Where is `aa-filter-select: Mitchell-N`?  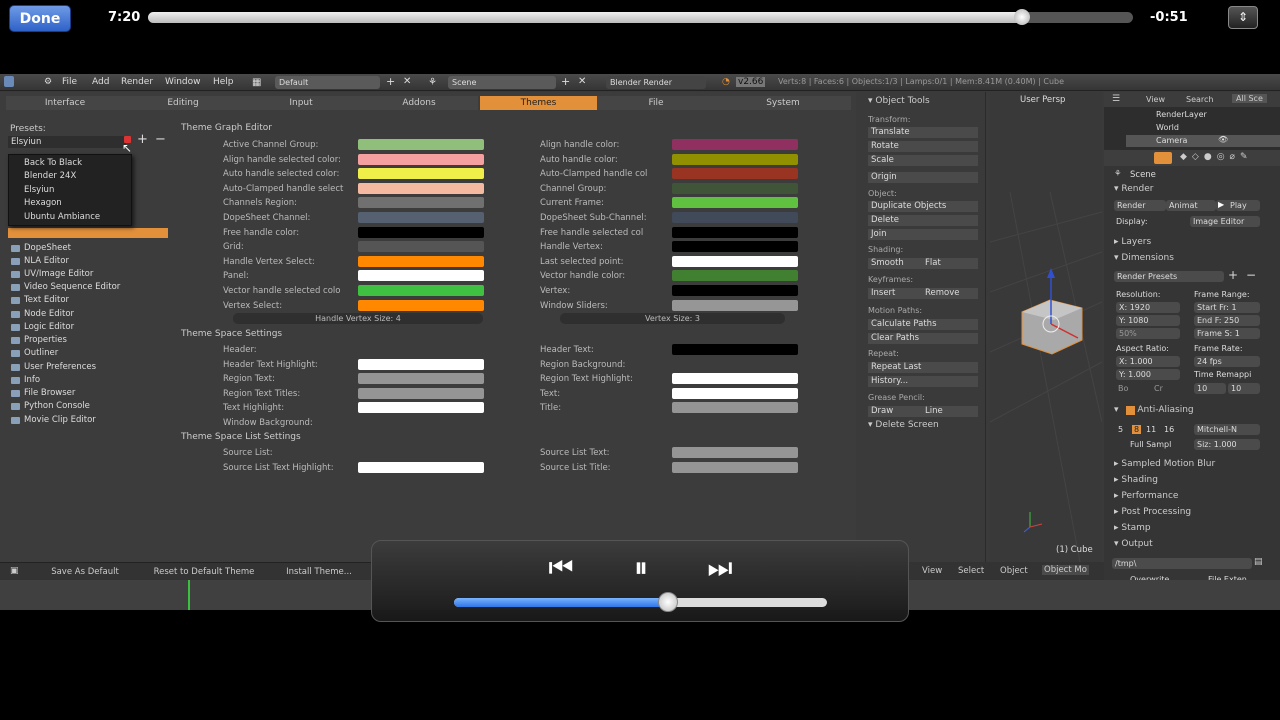
aa-filter-select: Mitchell-N is located at coordinates (1227, 429).